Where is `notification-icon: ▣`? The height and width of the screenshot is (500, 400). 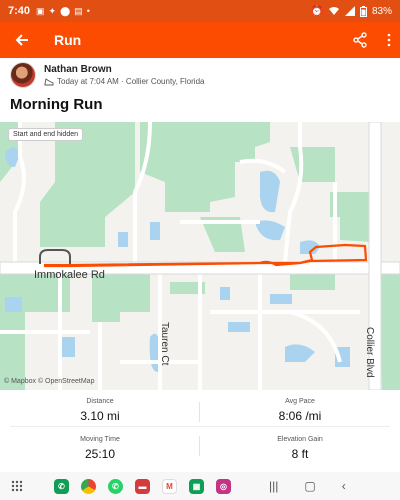
notification-icon: ▣ is located at coordinates (40, 10).